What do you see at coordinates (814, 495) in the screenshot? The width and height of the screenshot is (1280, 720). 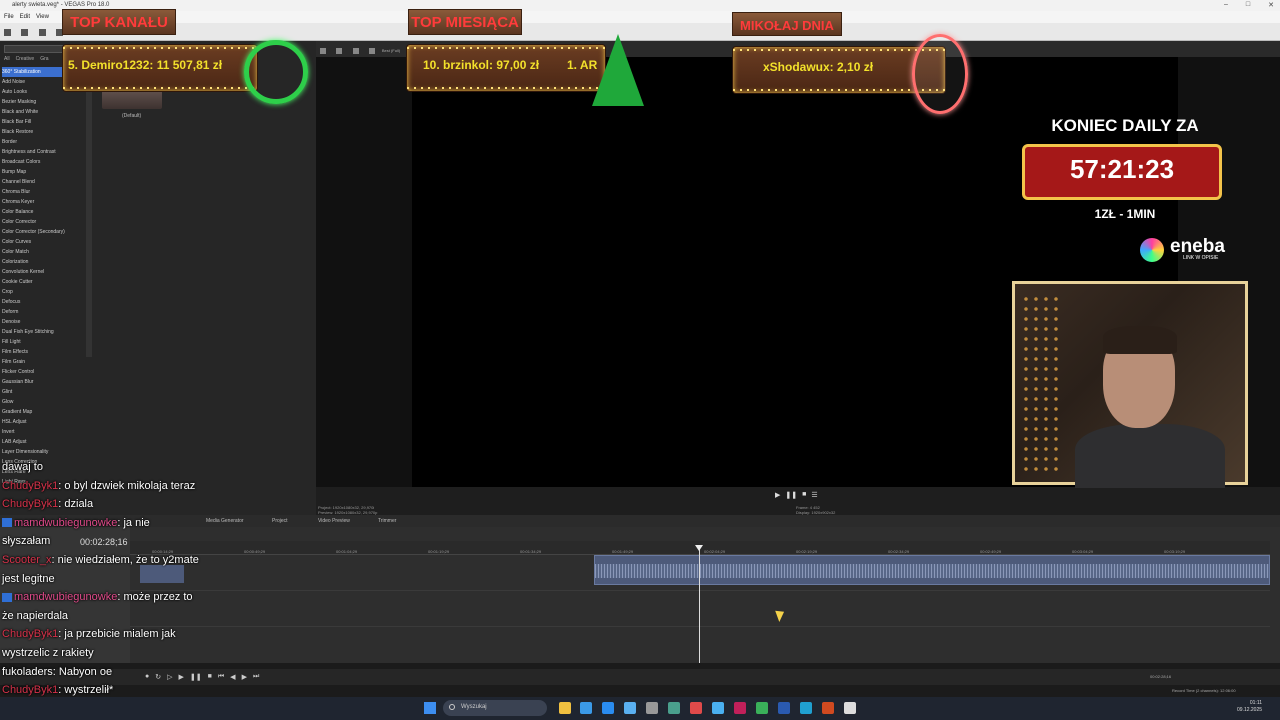 I see `menu-icon: ☰` at bounding box center [814, 495].